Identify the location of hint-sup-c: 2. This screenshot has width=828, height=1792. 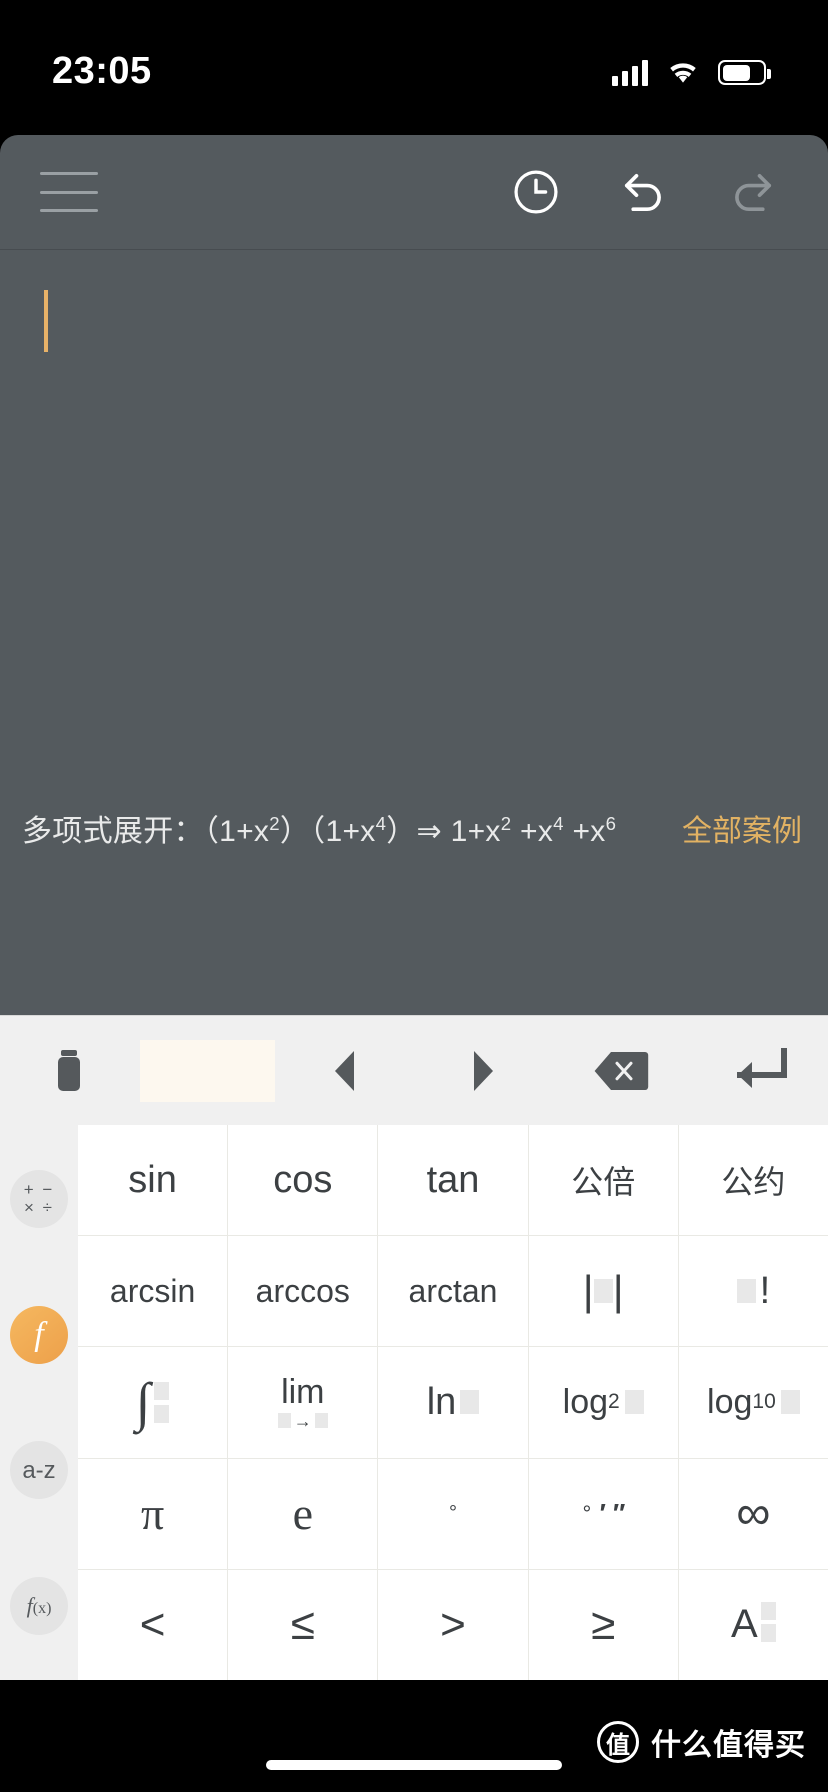
(506, 823).